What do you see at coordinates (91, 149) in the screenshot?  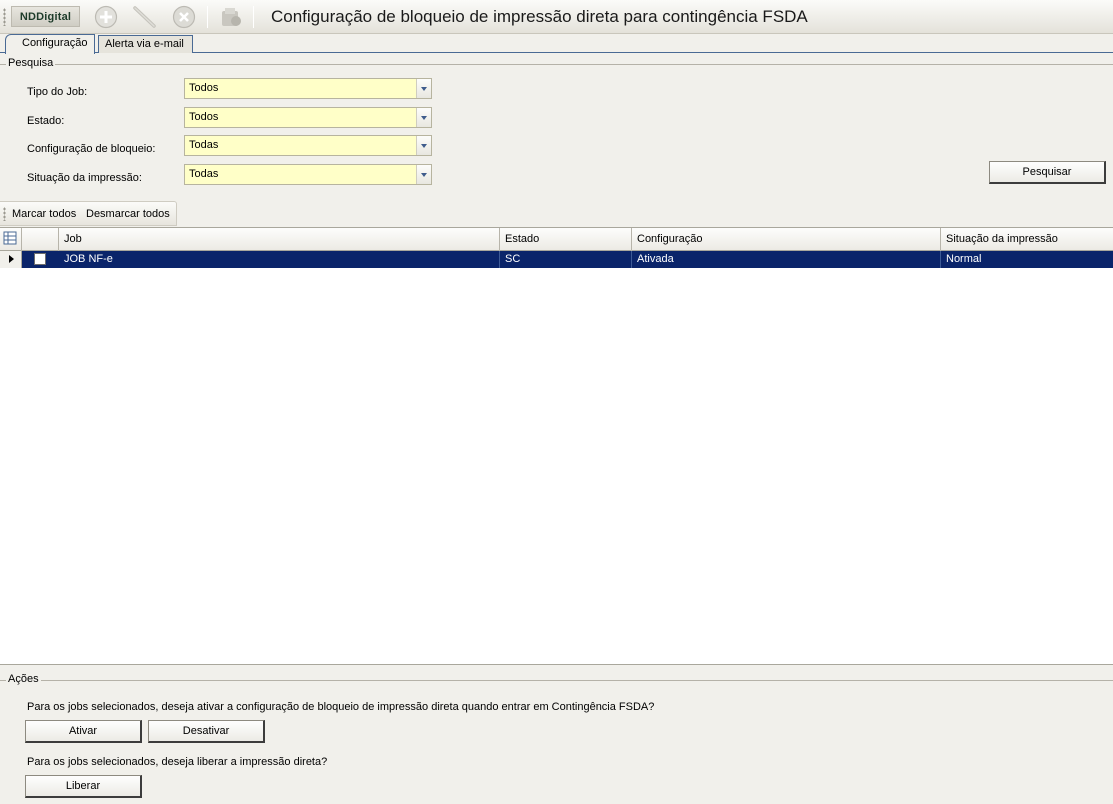 I see `block-config-label: Configuração de bloqueio:` at bounding box center [91, 149].